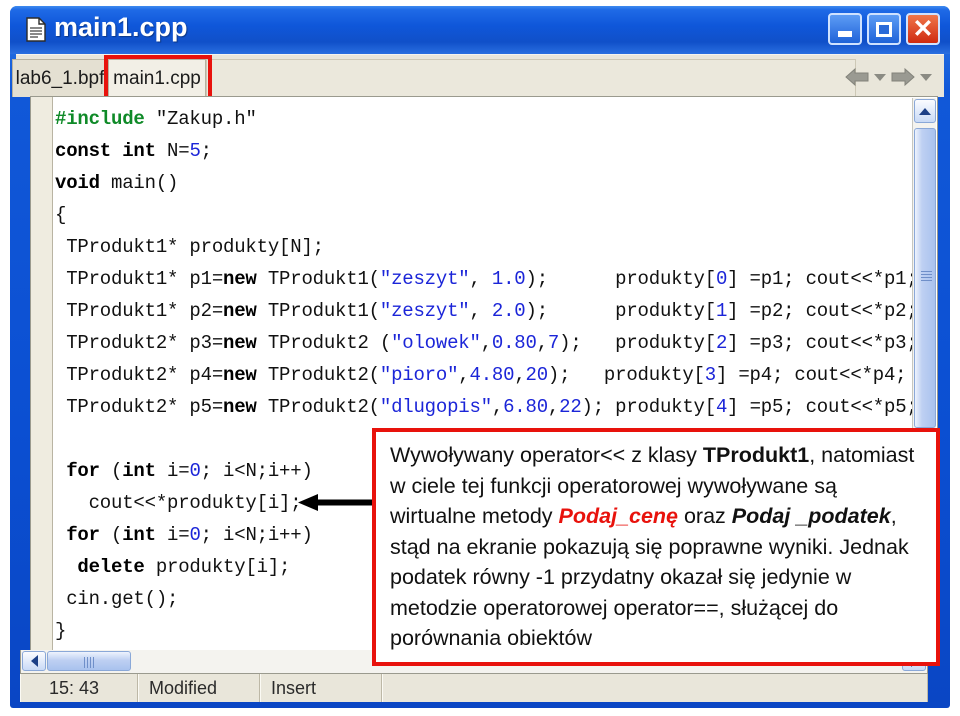 The height and width of the screenshot is (716, 960). I want to click on code-token: cin.get();, so click(117, 599).